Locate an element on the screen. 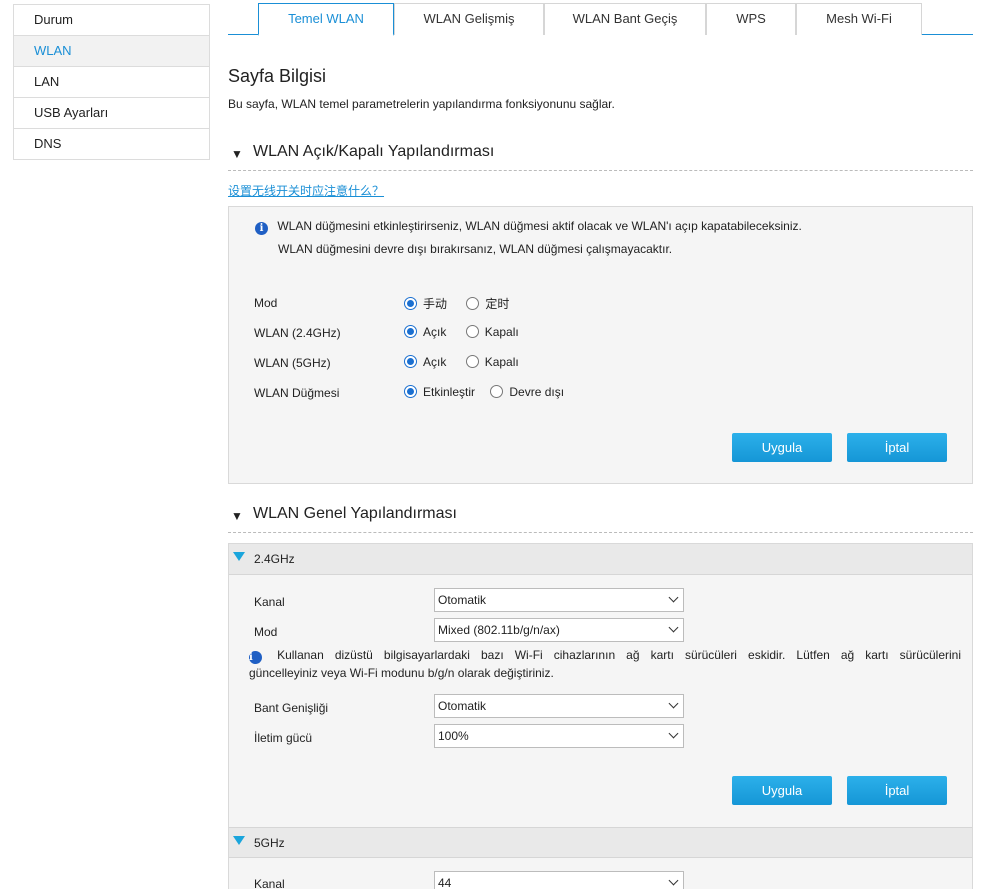  bandwidth-label: Bant Genişliği is located at coordinates (291, 708).